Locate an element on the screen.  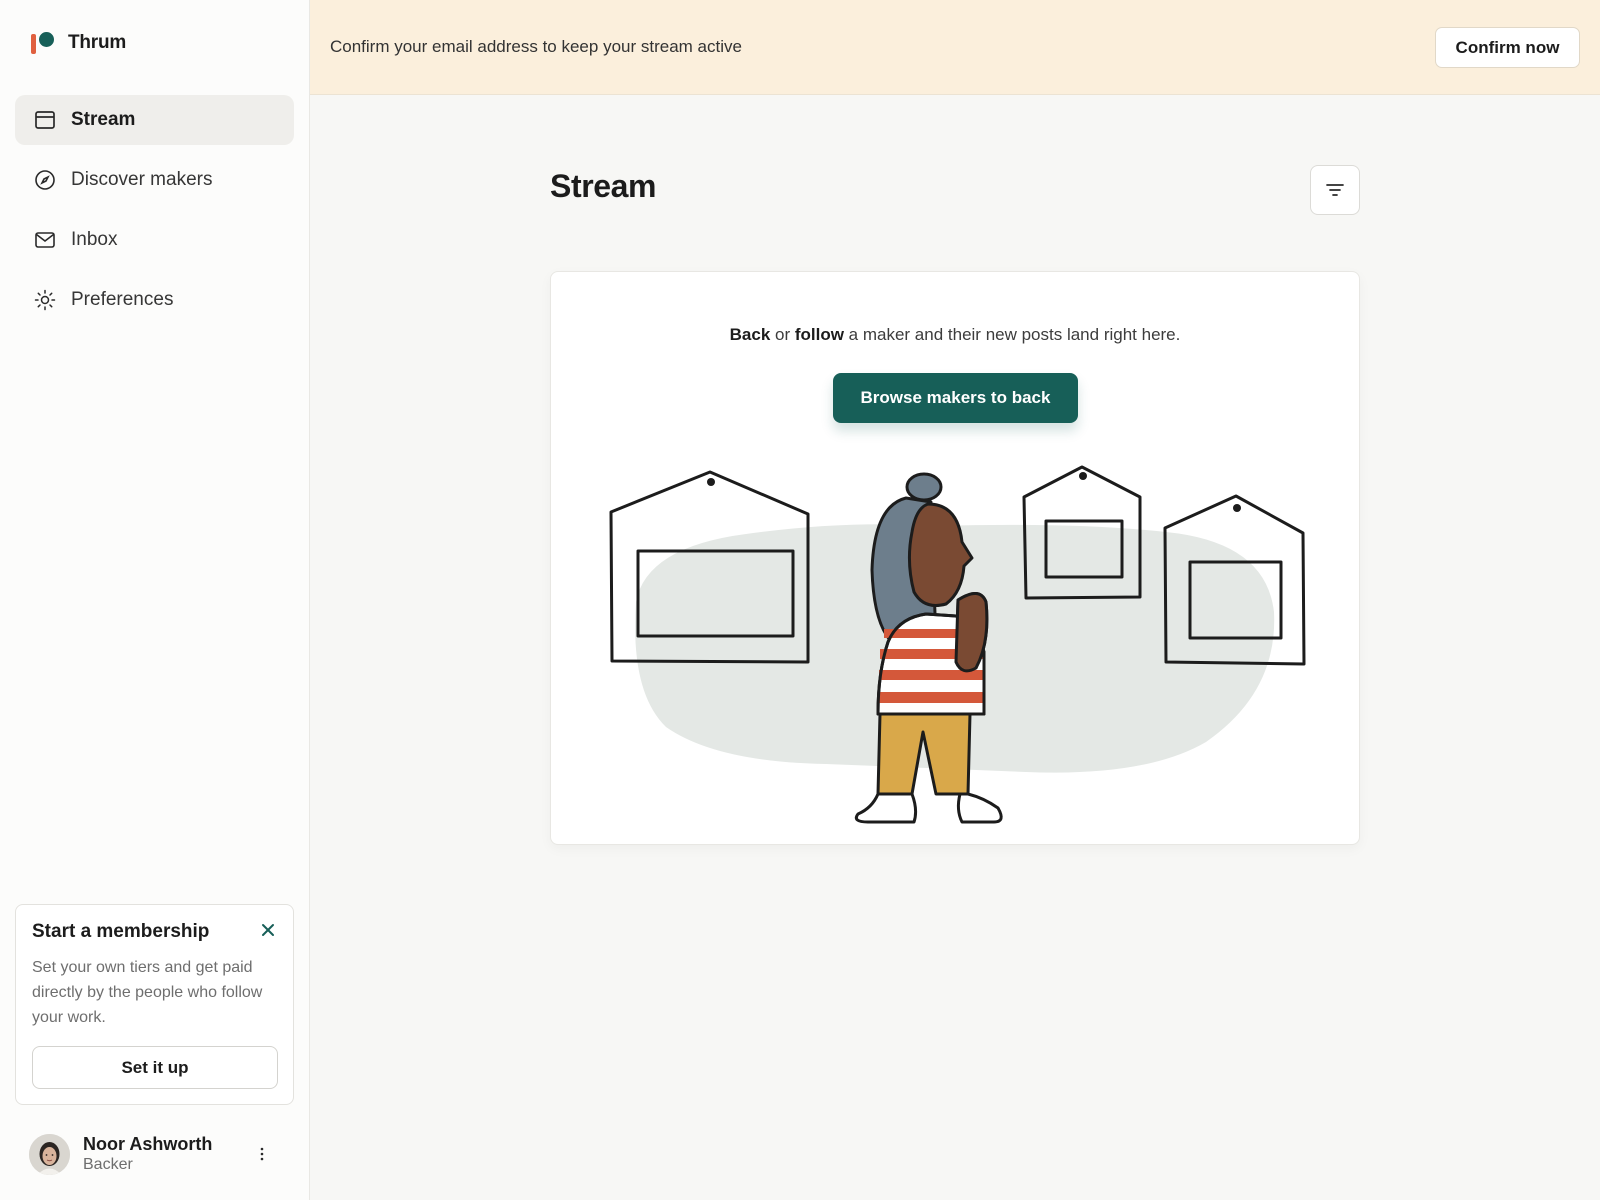
msg-back: Back is located at coordinates (750, 334).